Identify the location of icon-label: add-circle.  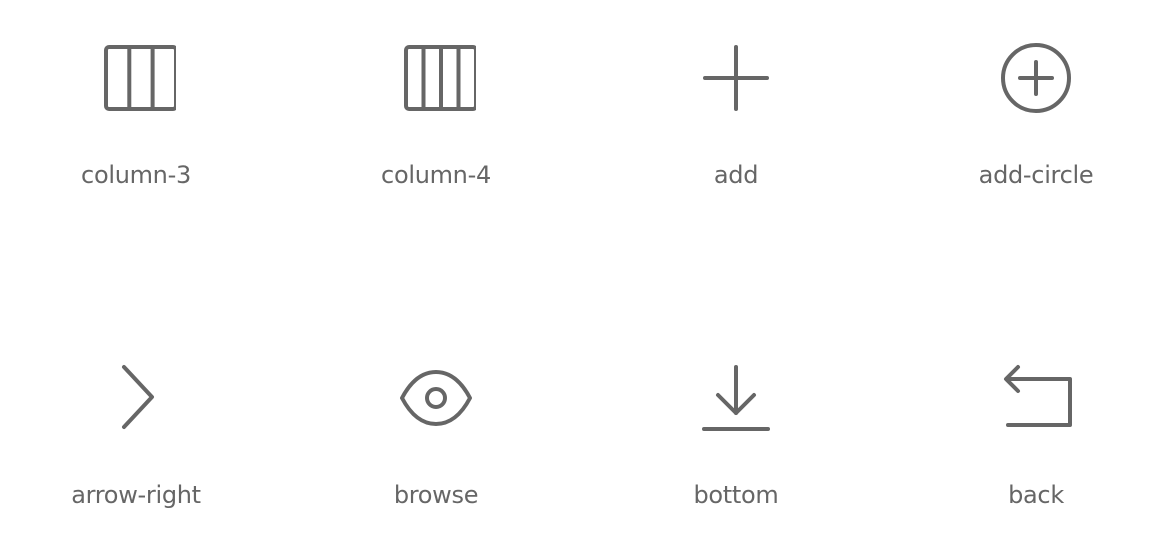
(1036, 175).